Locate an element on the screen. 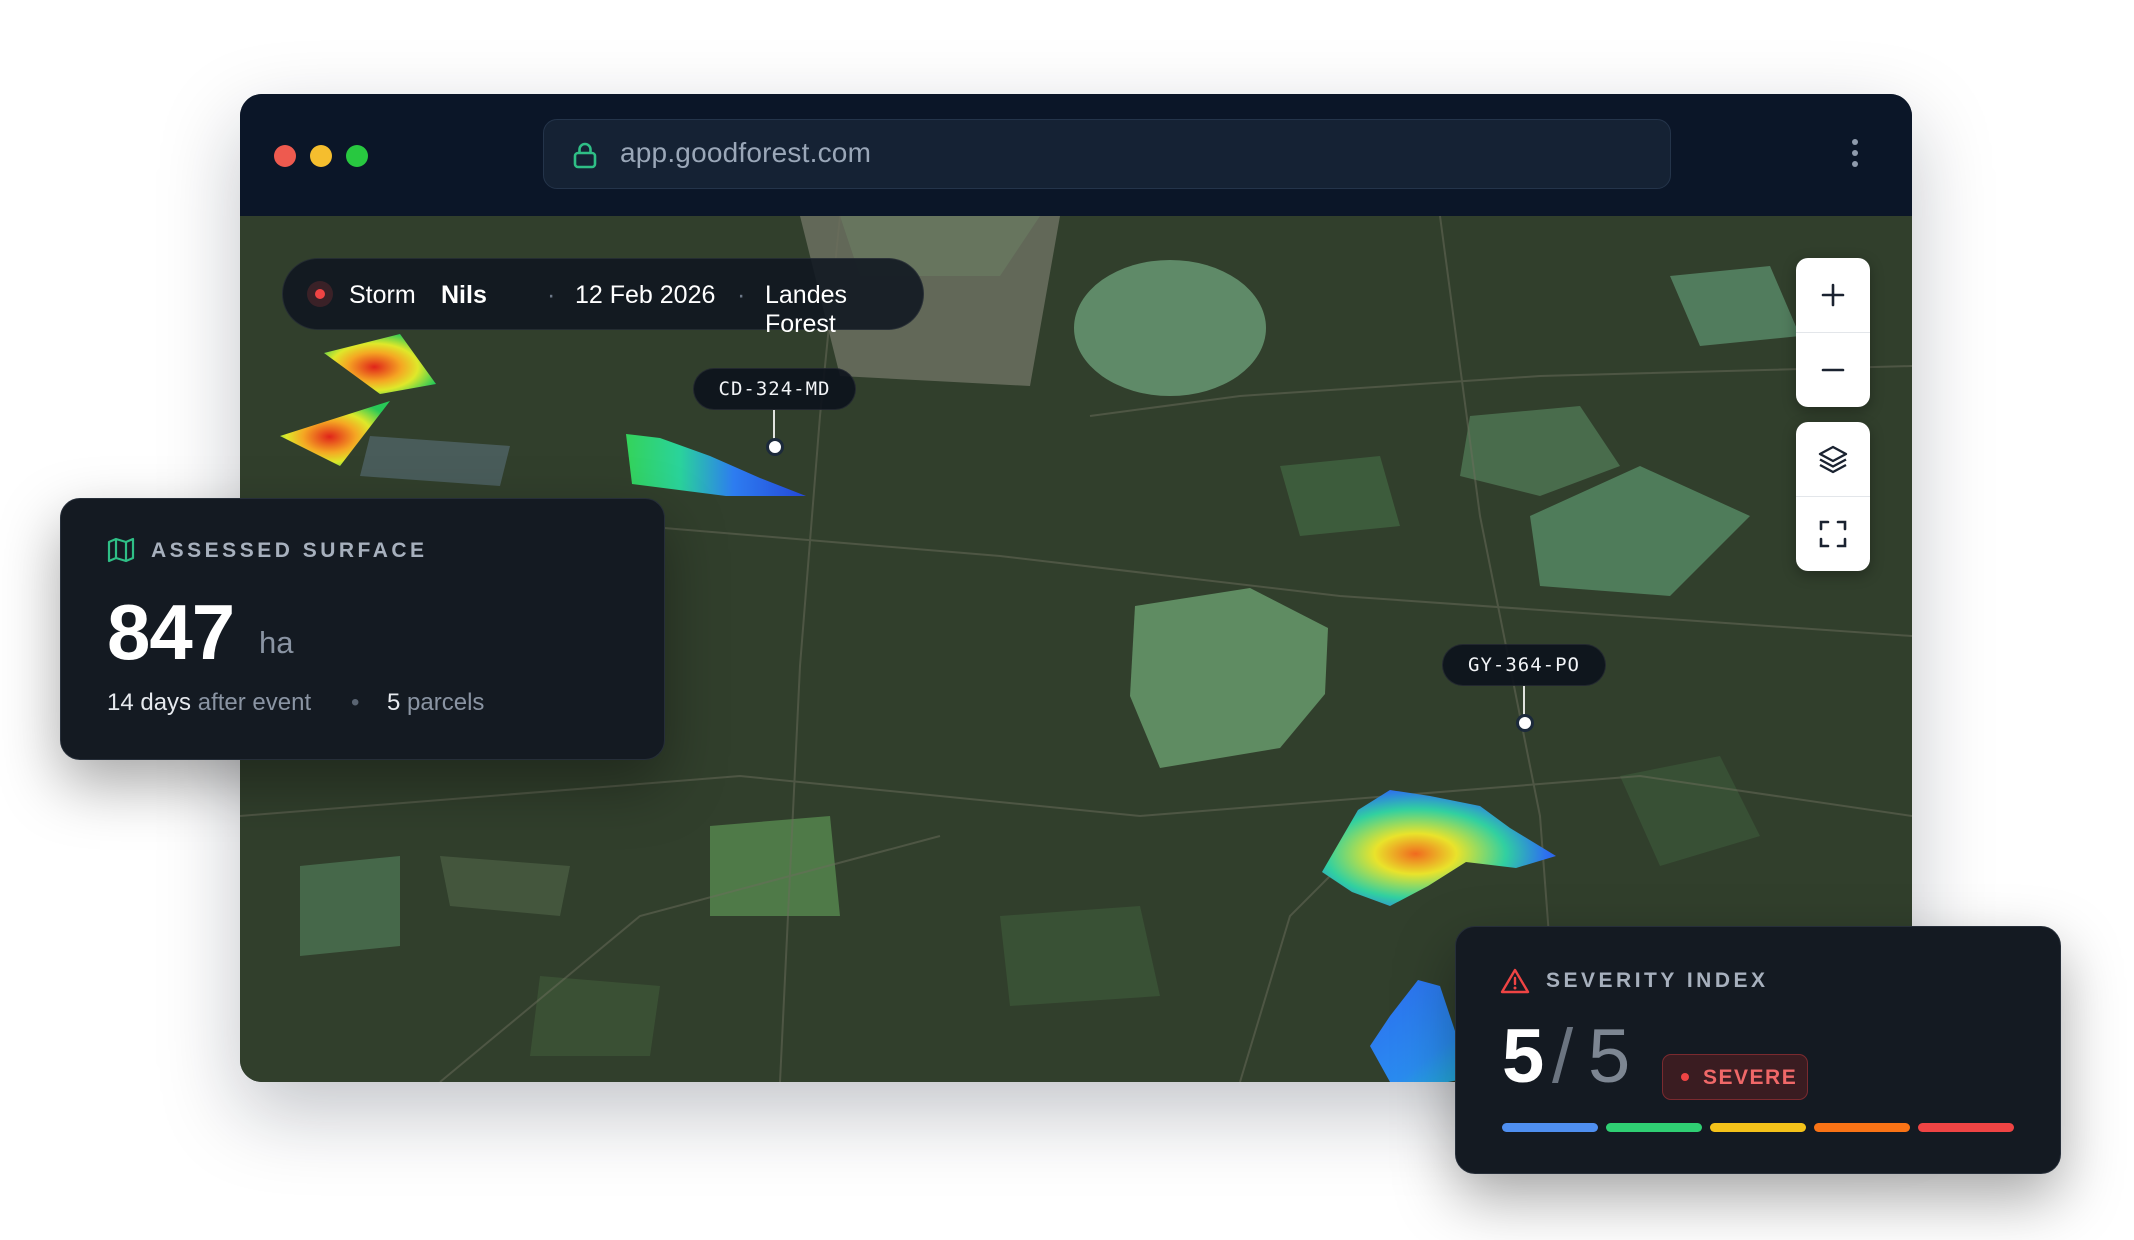  close-window-button is located at coordinates (285, 156).